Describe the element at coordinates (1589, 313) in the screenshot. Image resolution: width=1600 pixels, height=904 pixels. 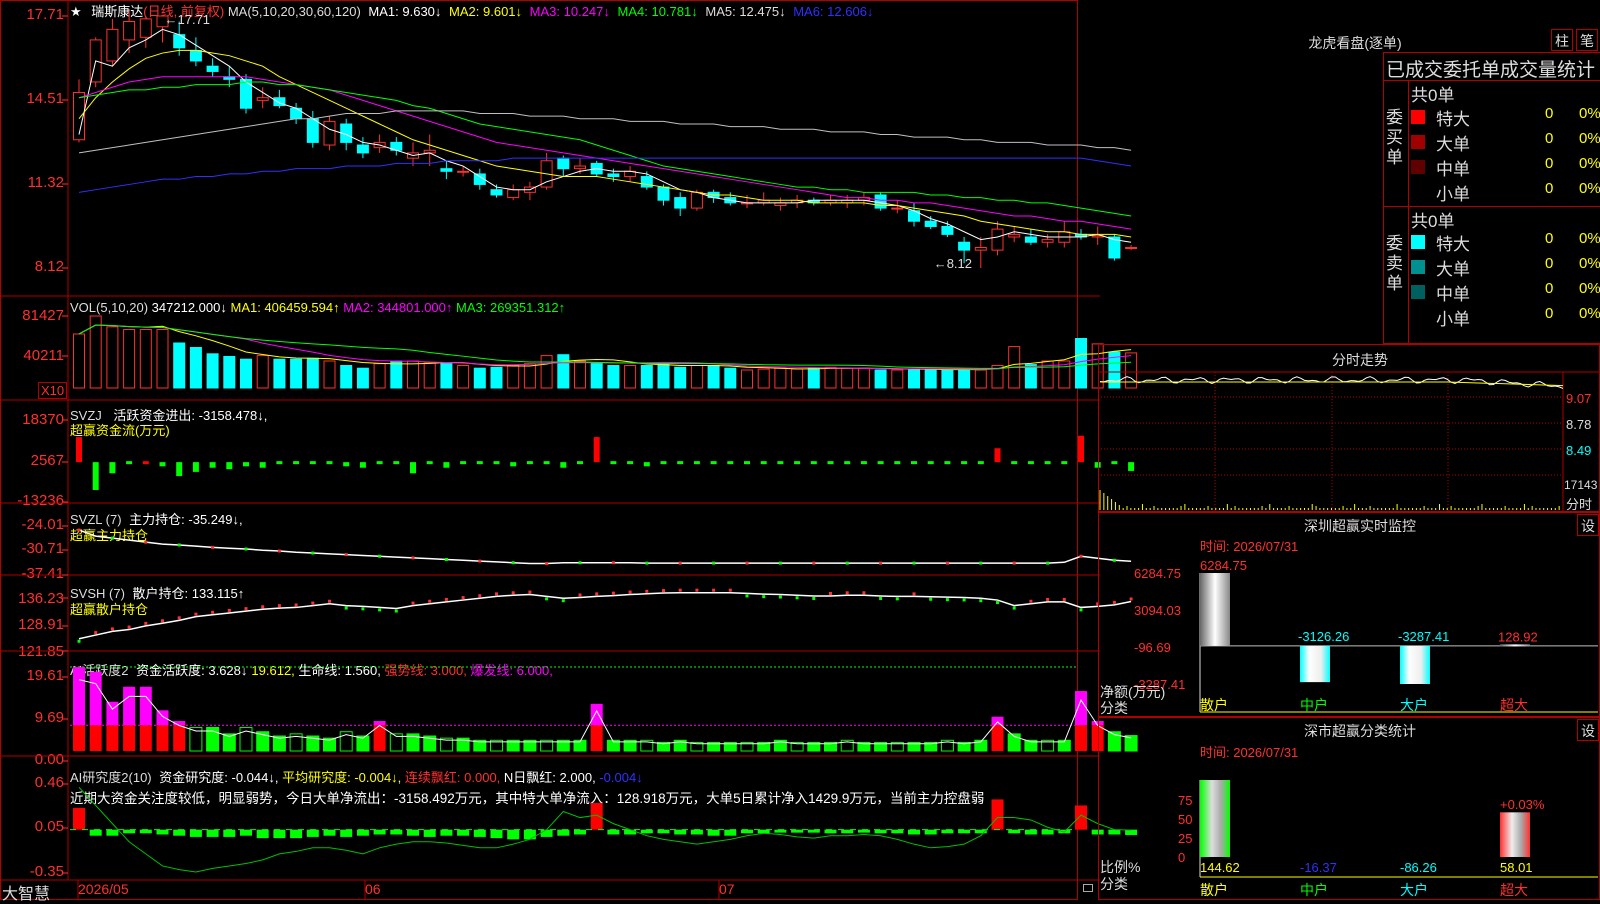
I see `sell-row-pct: 0%` at that location.